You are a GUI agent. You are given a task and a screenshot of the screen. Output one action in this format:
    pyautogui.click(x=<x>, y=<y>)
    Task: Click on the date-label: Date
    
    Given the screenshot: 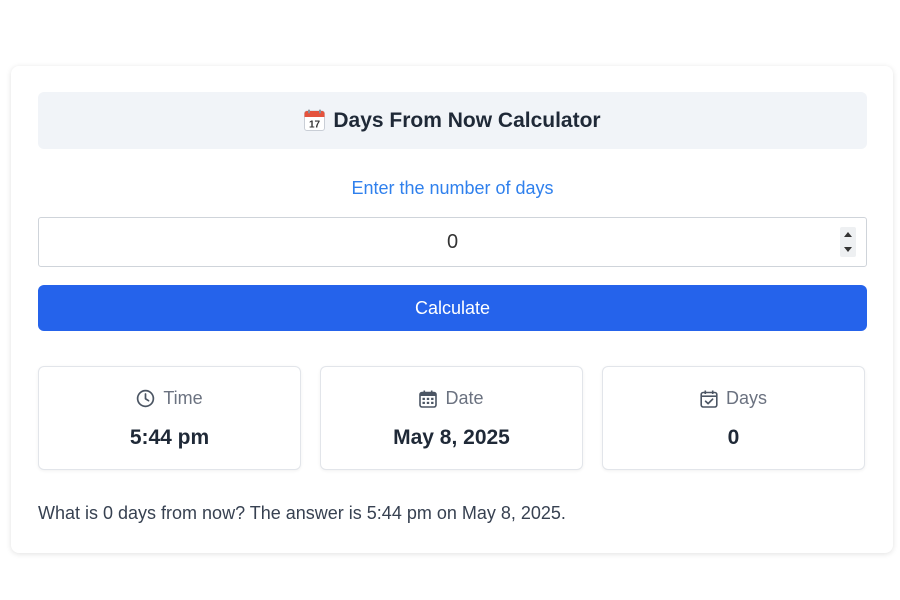 What is the action you would take?
    pyautogui.click(x=464, y=398)
    